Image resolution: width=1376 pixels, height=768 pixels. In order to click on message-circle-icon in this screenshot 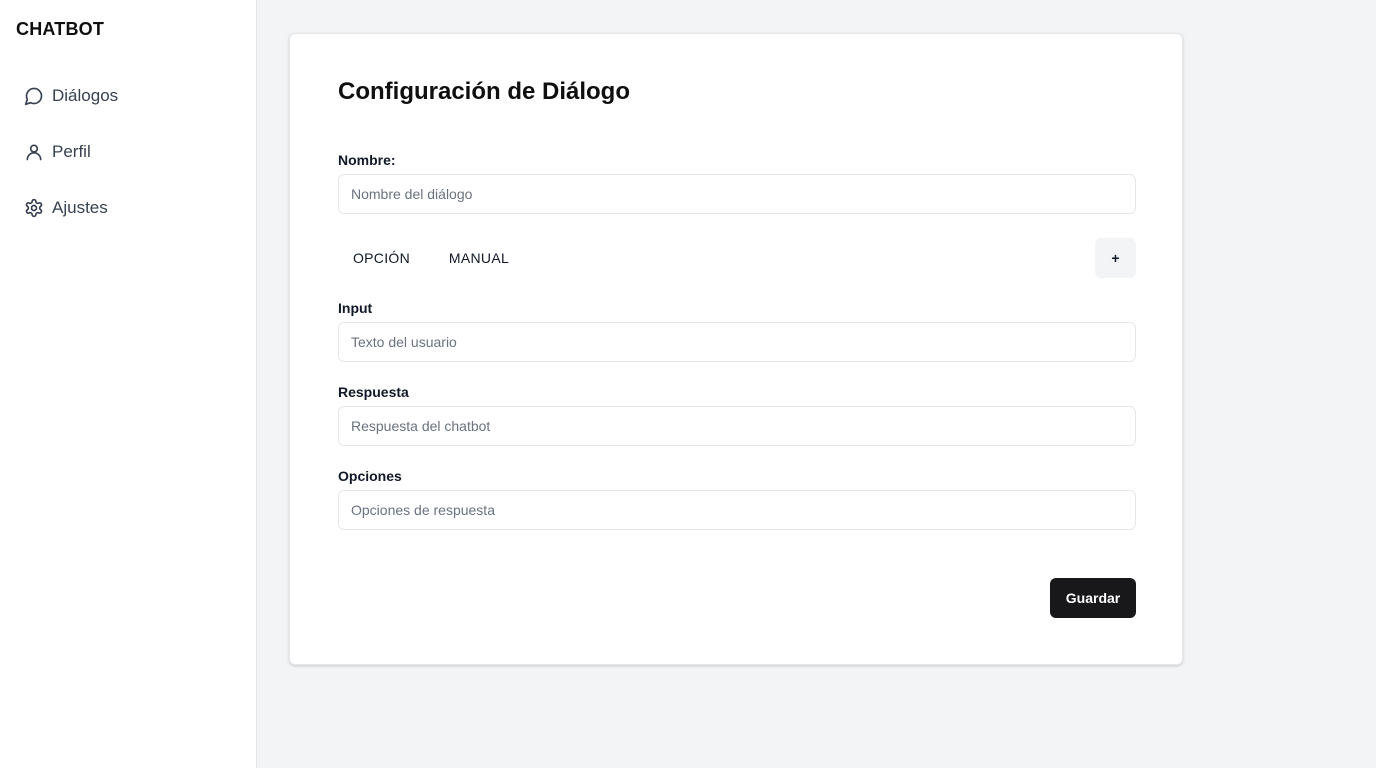, I will do `click(34, 96)`.